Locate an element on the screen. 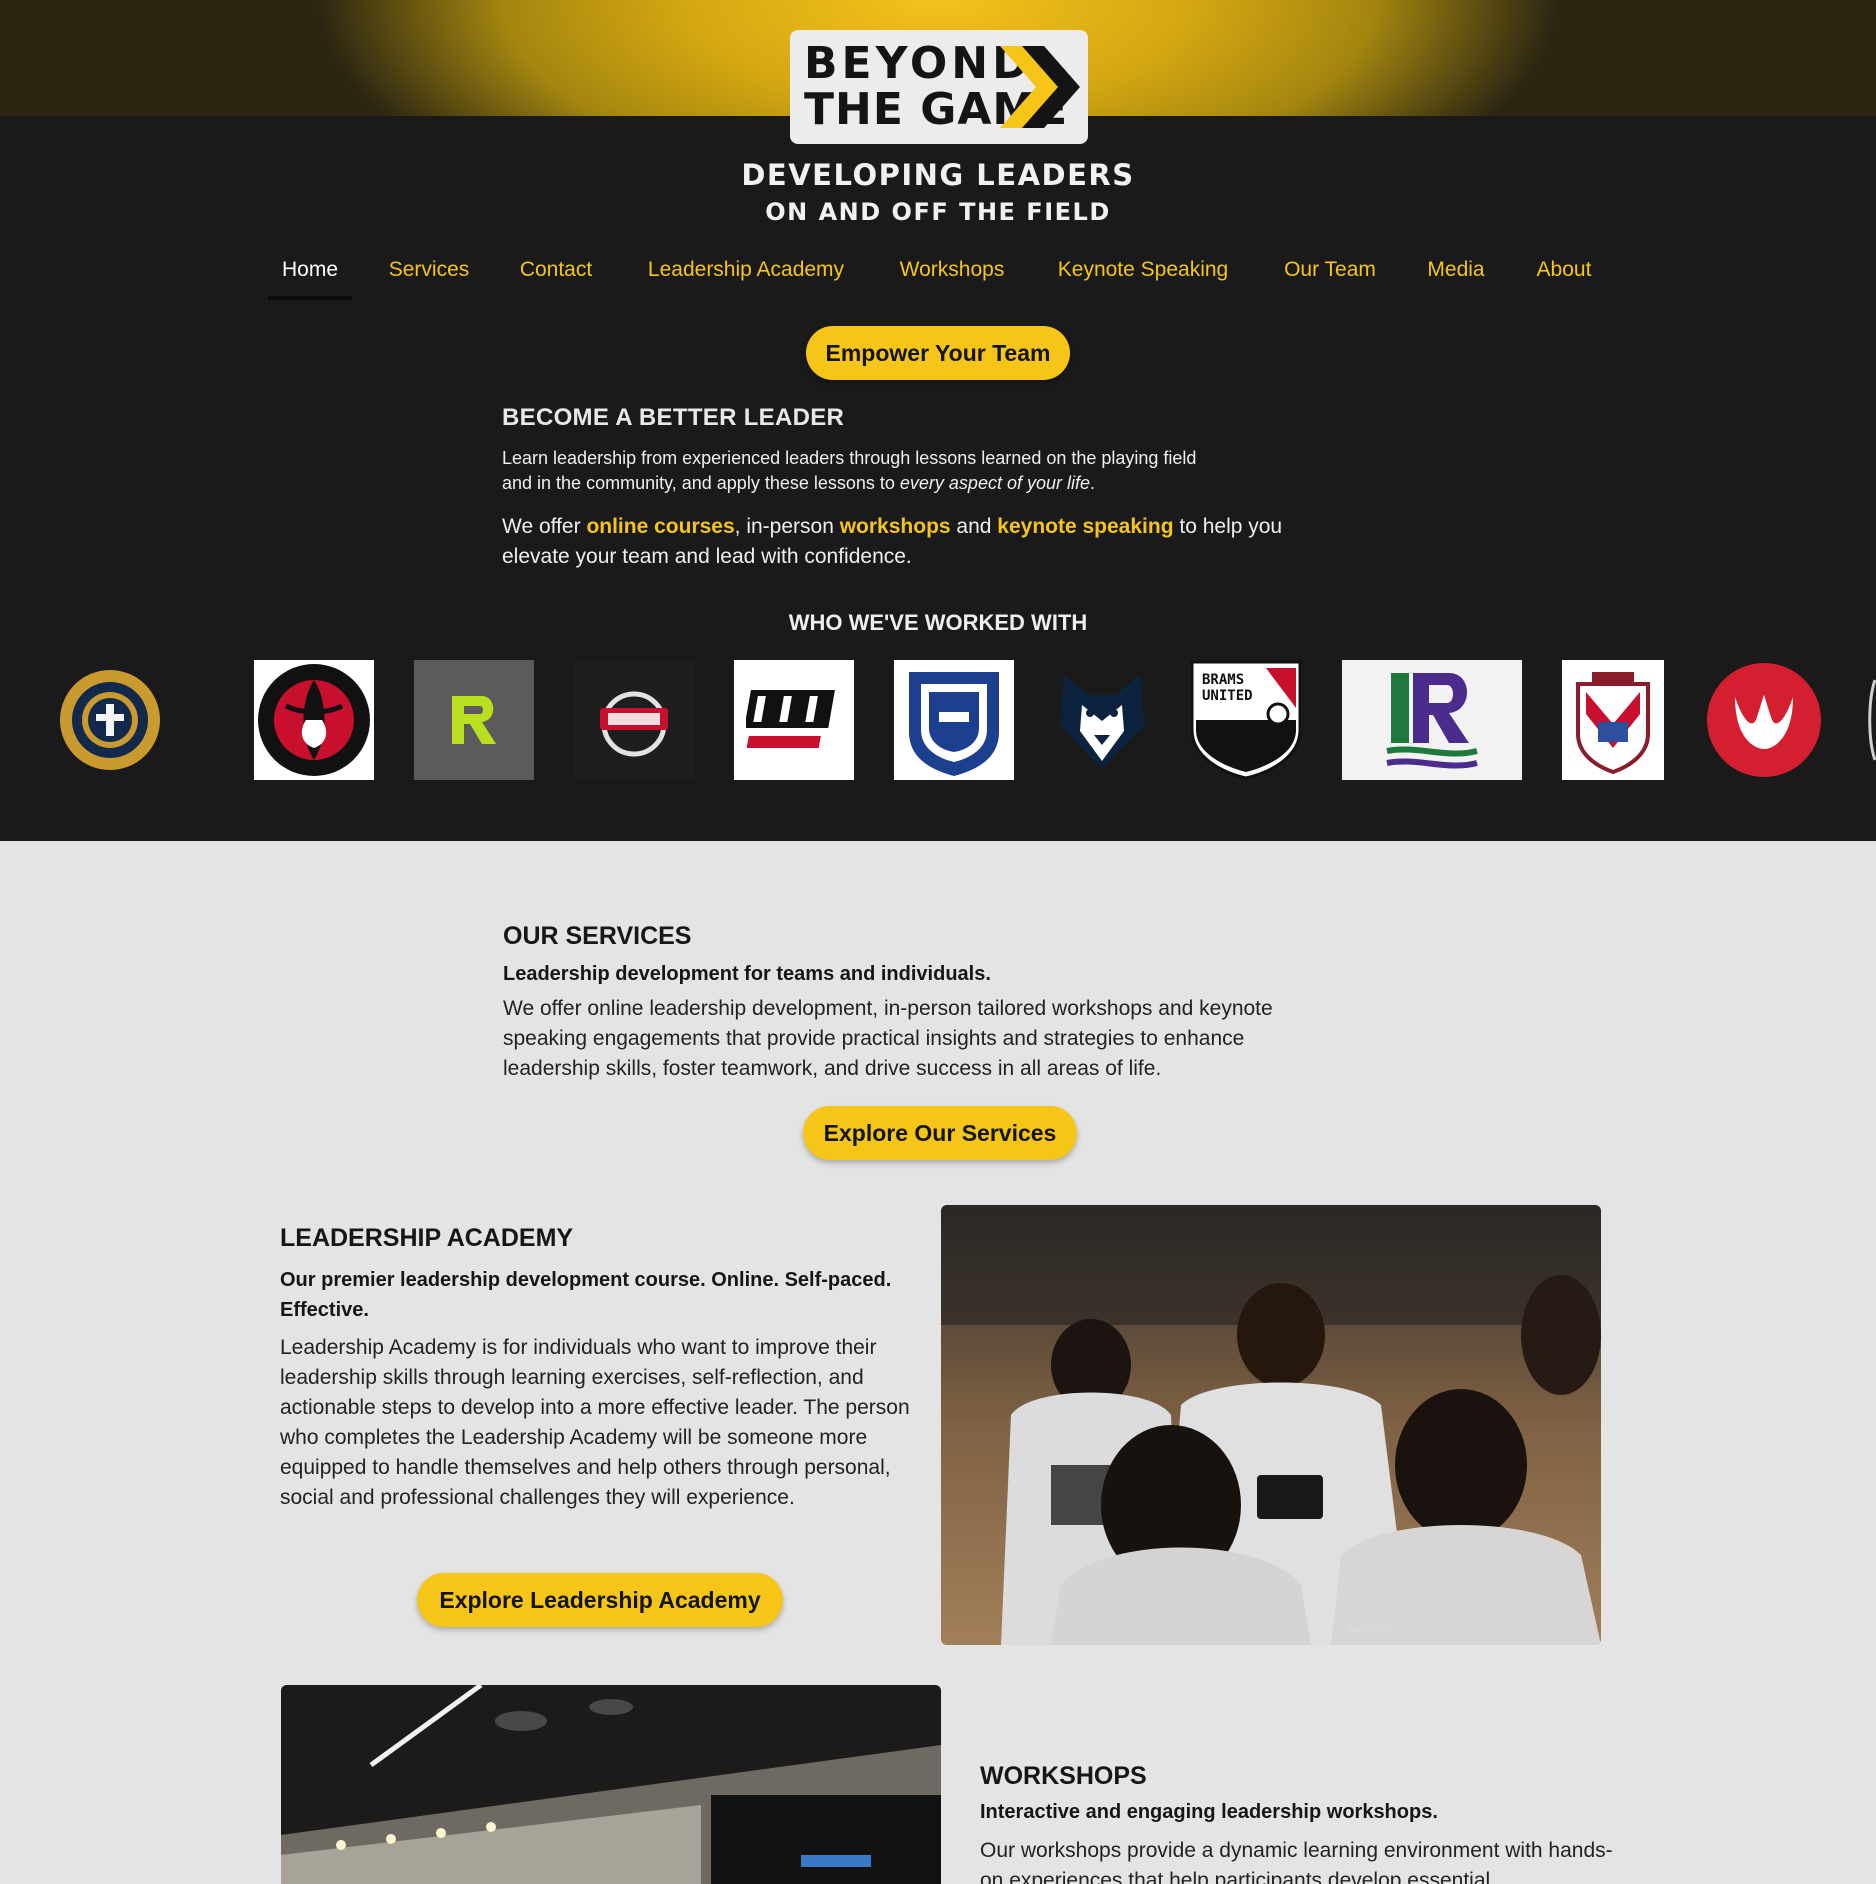  site-logo: BEYOND THE GAME is located at coordinates (939, 87).